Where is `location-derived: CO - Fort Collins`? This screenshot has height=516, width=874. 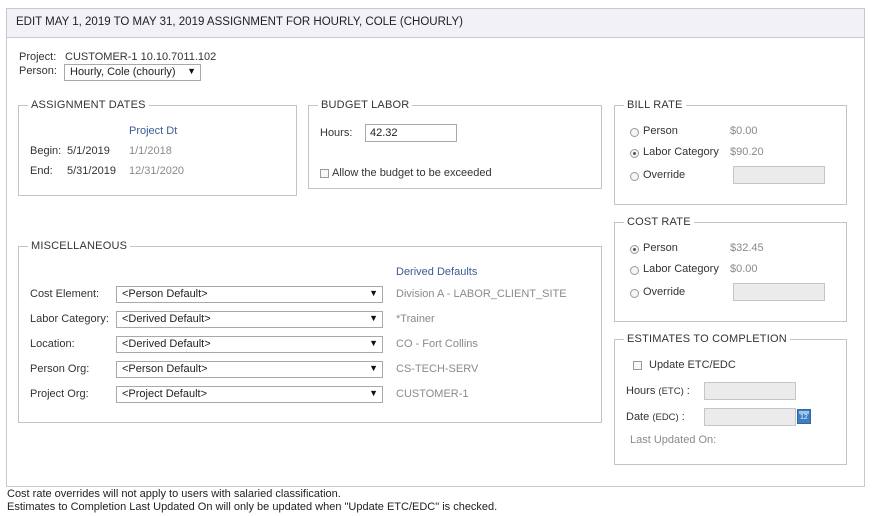
location-derived: CO - Fort Collins is located at coordinates (437, 344).